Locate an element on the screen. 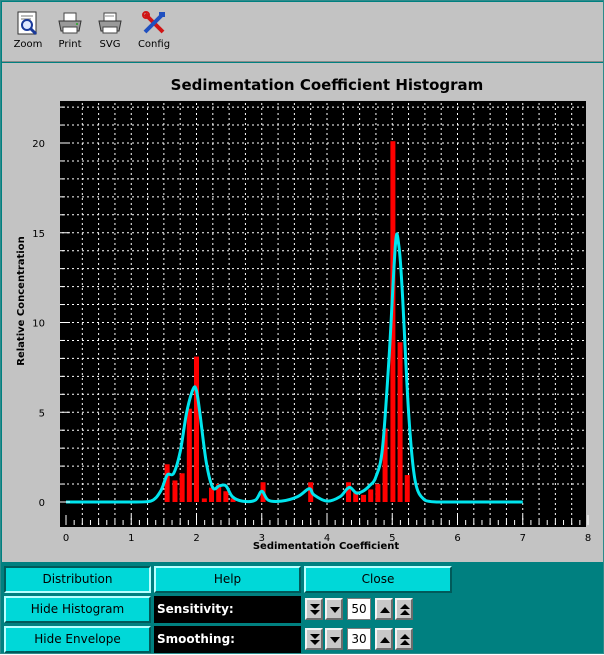 The height and width of the screenshot is (655, 604). x-tick-label: 1 is located at coordinates (131, 538).